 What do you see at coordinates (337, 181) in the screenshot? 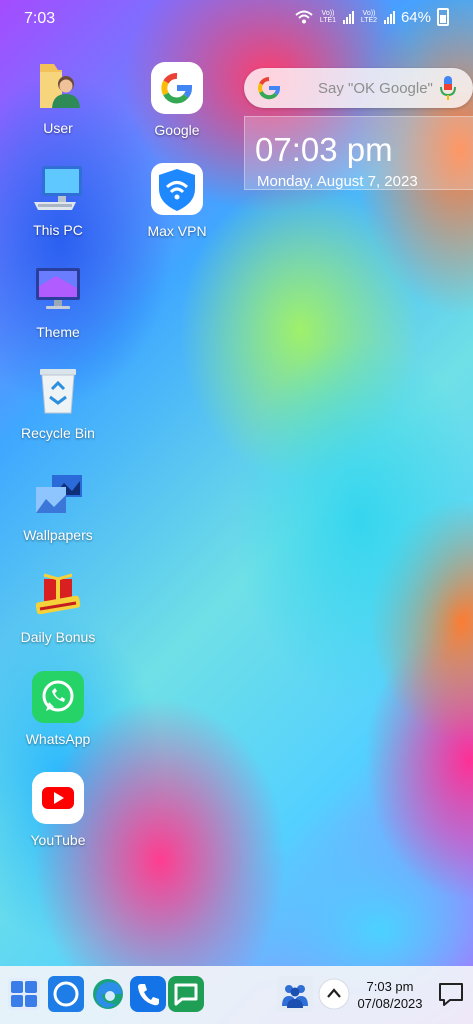
I see `clock-date: Monday, August 7, 2023` at bounding box center [337, 181].